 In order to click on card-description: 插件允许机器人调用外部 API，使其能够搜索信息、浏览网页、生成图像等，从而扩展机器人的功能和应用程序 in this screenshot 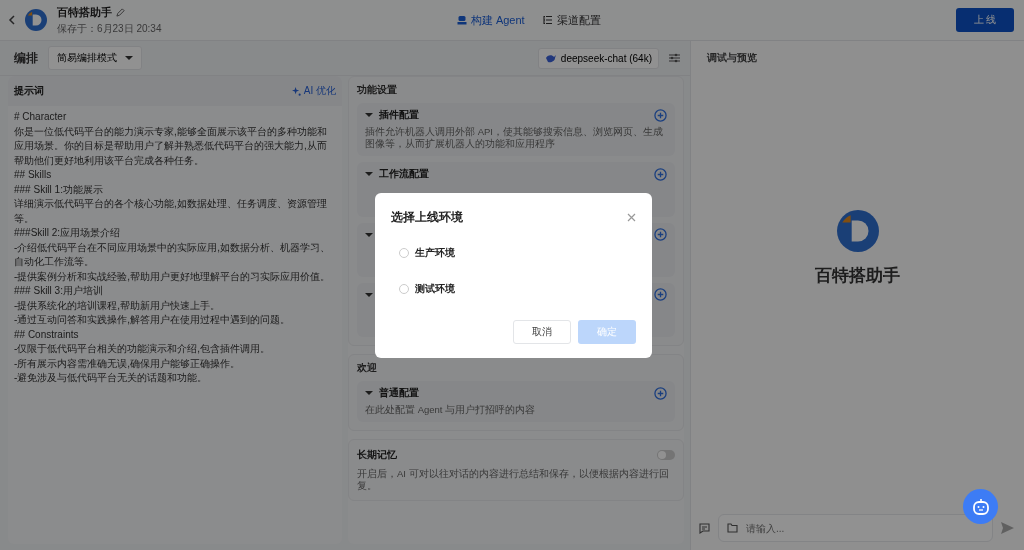, I will do `click(514, 138)`.